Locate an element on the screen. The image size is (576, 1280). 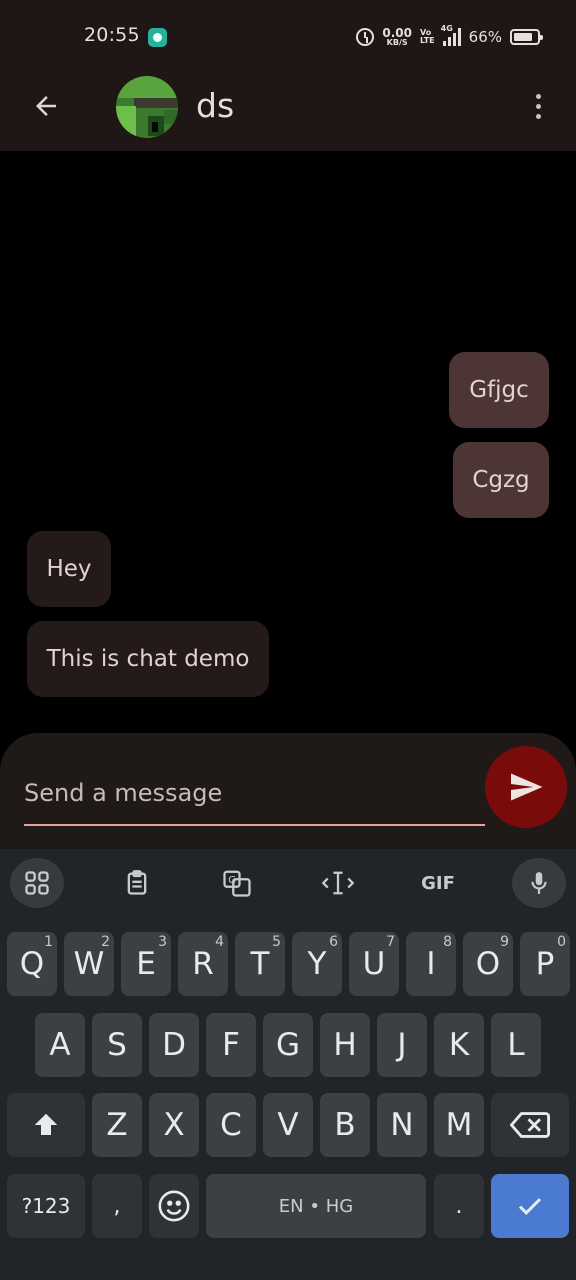
comma-key: , is located at coordinates (117, 1206).